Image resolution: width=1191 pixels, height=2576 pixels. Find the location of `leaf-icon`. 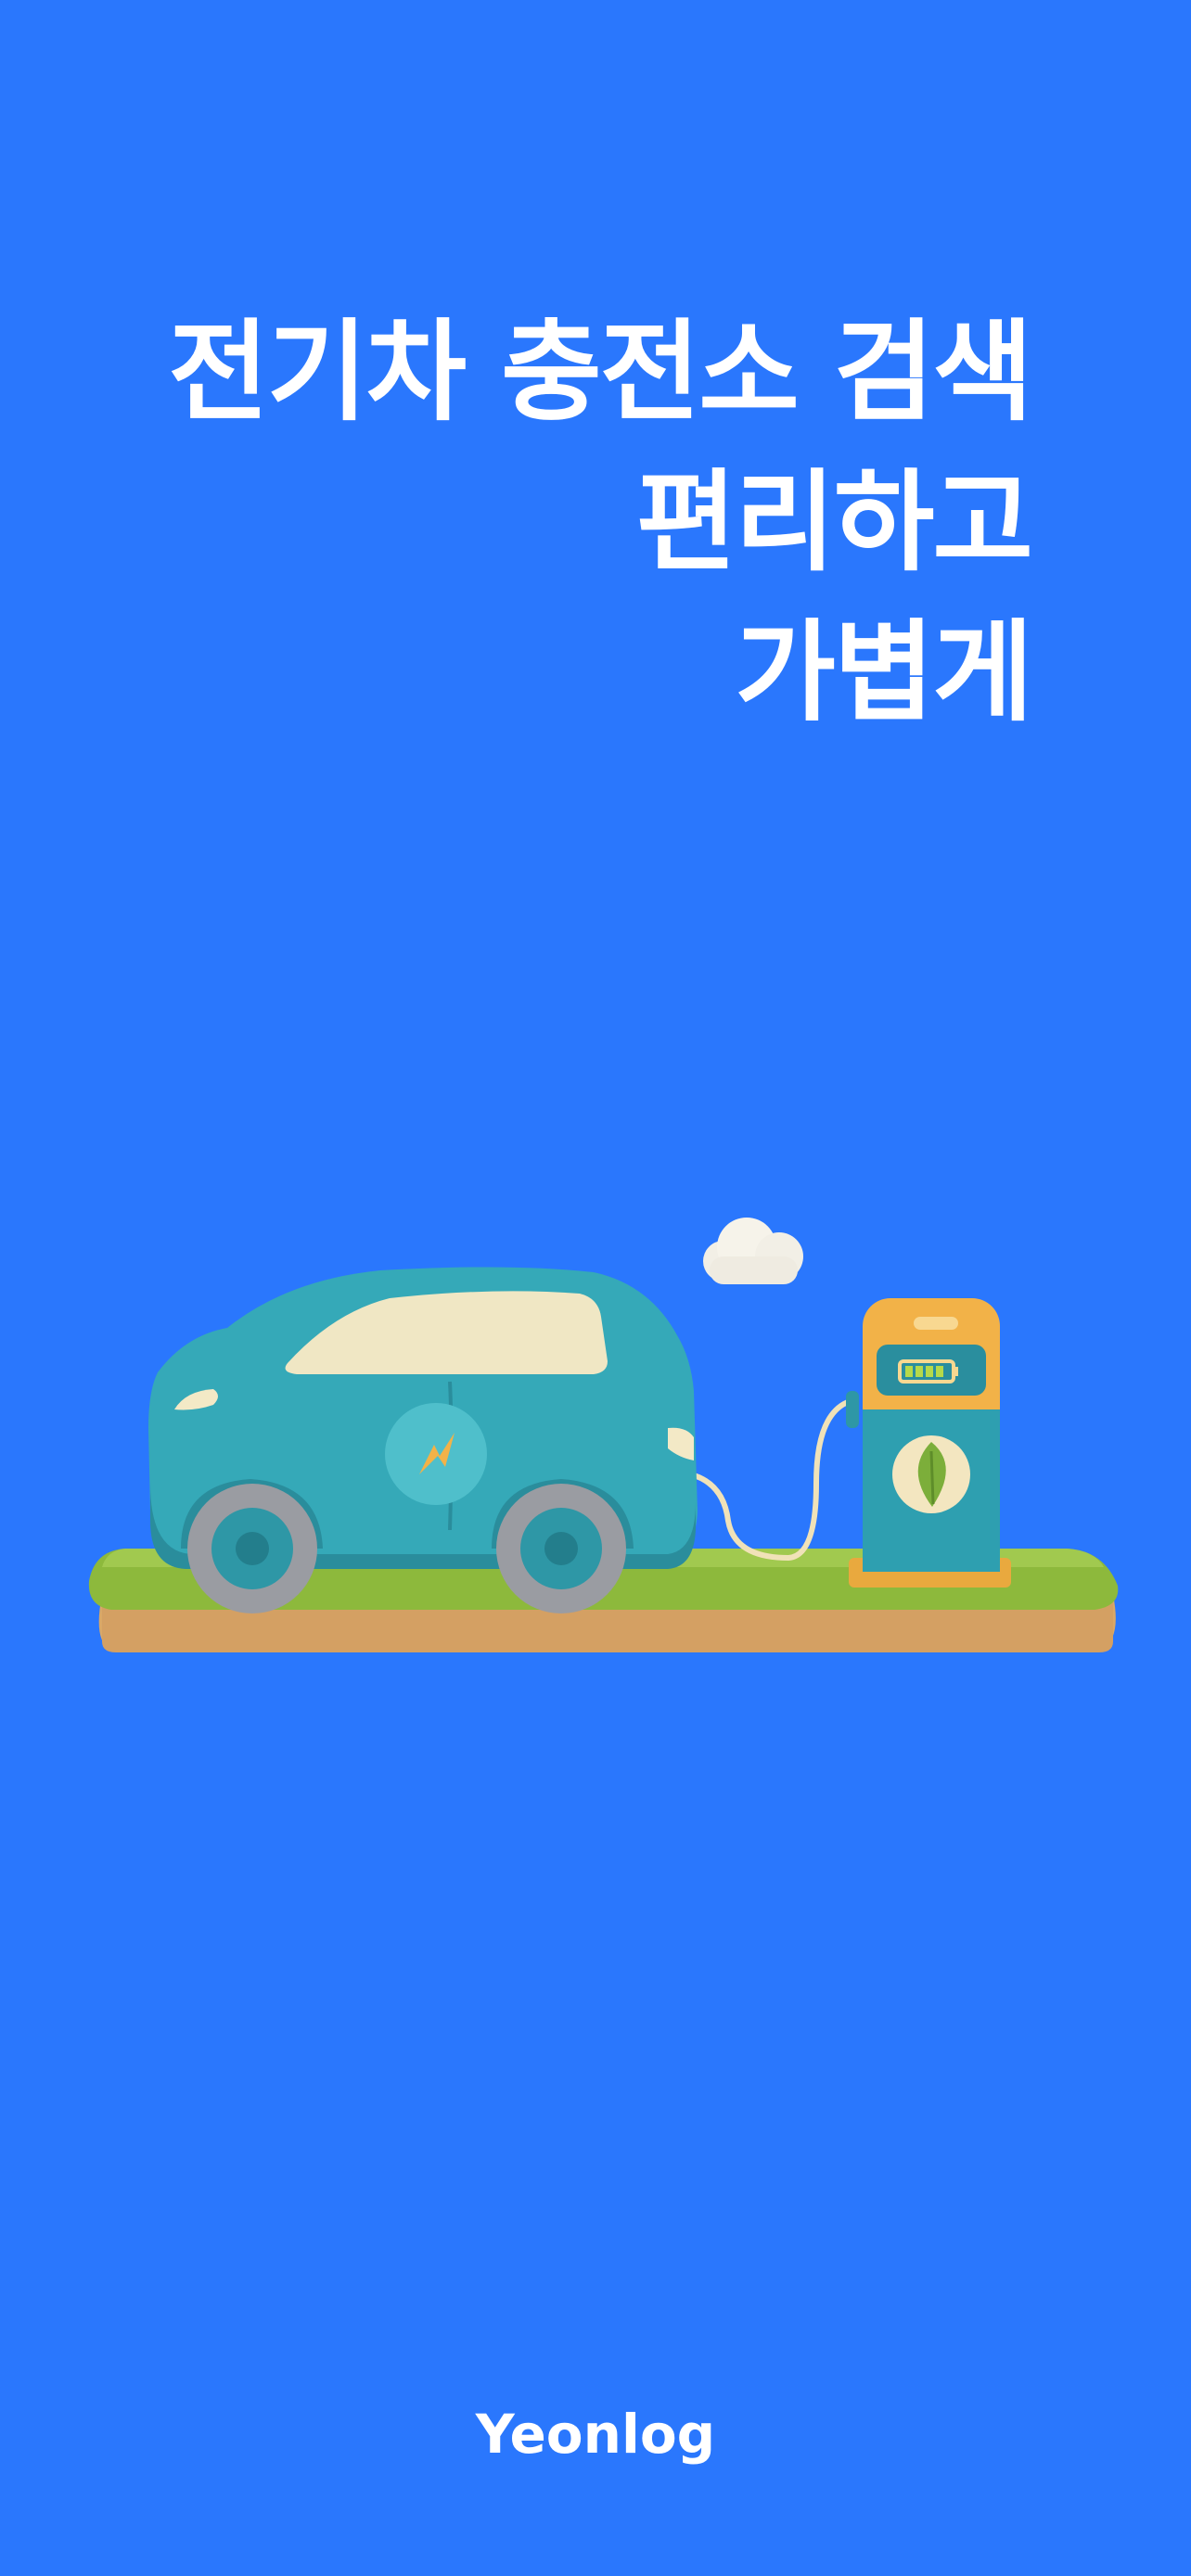

leaf-icon is located at coordinates (931, 1474).